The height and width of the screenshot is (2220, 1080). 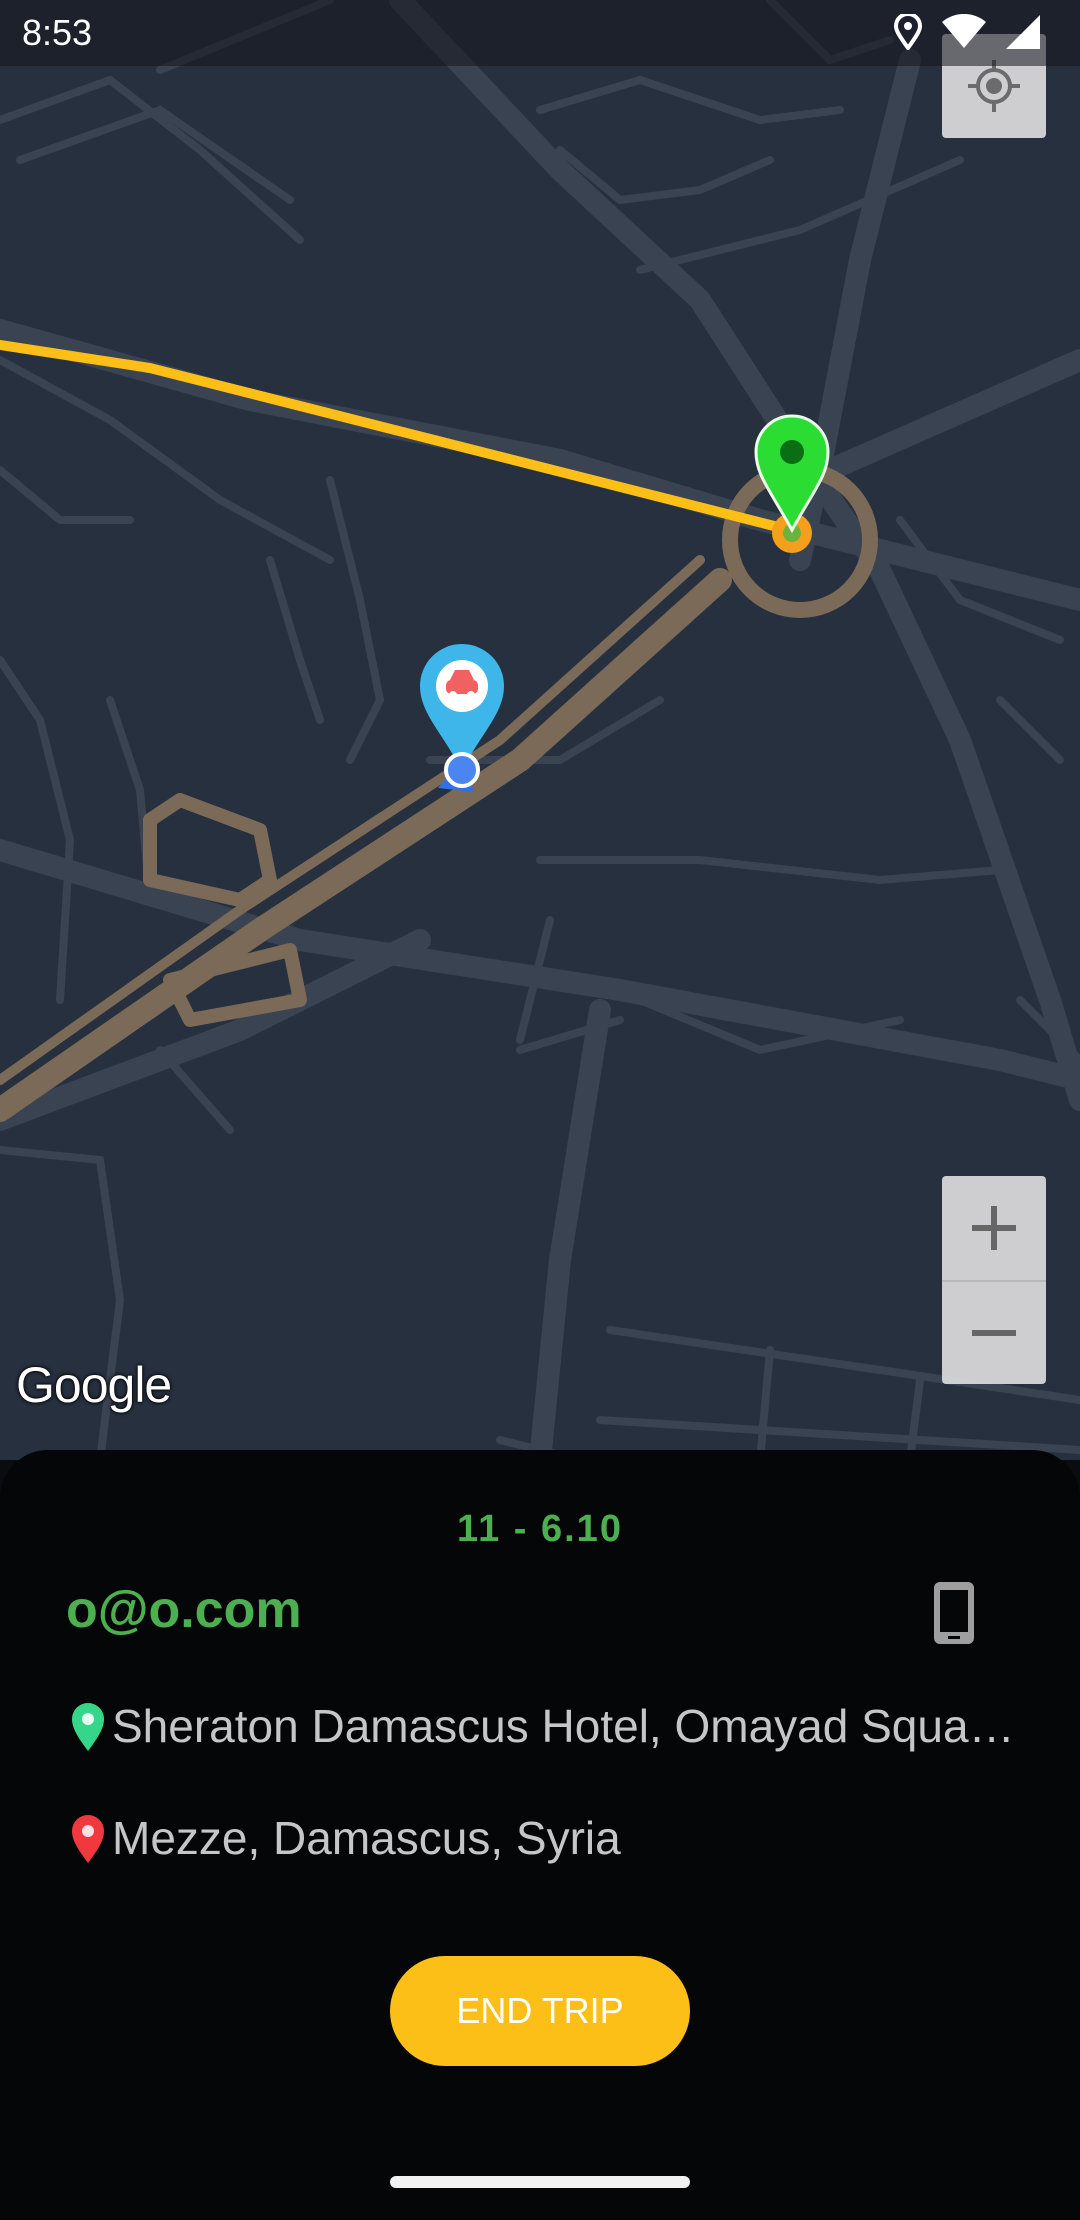 I want to click on gesture-nav-bar, so click(x=540, y=2182).